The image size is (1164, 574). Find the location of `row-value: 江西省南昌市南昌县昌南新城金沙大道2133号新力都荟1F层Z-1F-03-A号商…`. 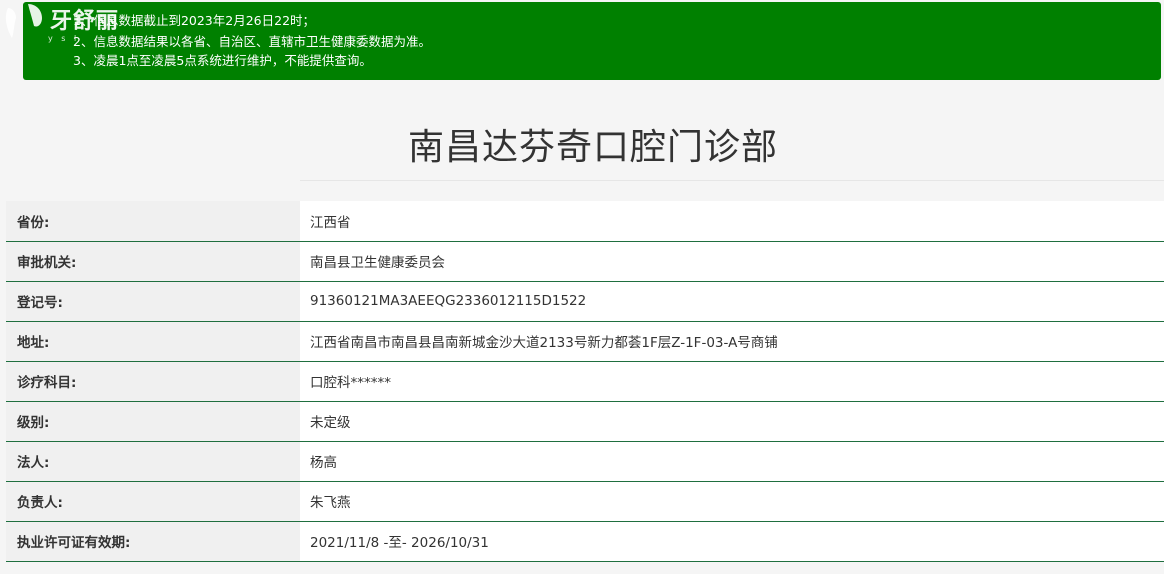

row-value: 江西省南昌市南昌县昌南新城金沙大道2133号新力都荟1F层Z-1F-03-A号商… is located at coordinates (732, 341).